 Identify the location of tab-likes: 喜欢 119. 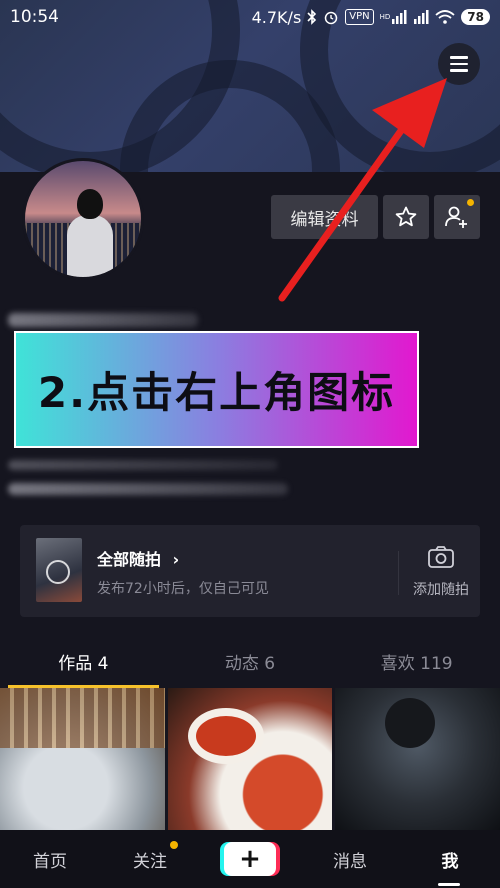
(416, 666).